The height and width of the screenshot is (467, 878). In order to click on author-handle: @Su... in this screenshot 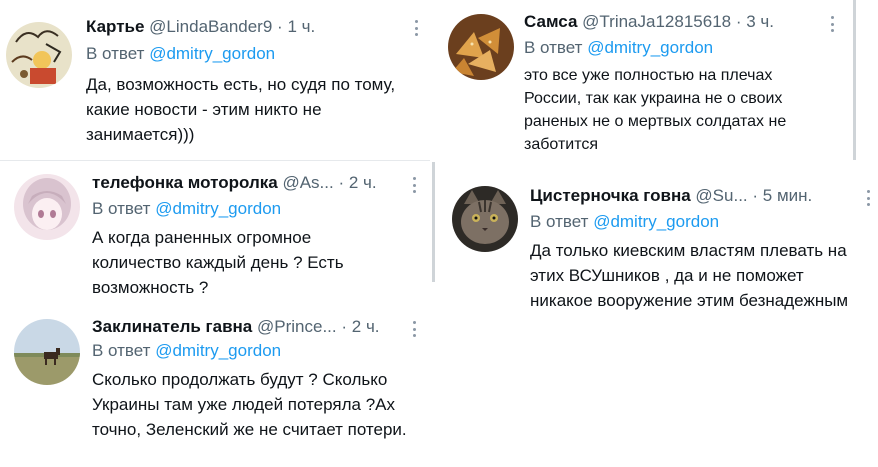, I will do `click(721, 195)`.